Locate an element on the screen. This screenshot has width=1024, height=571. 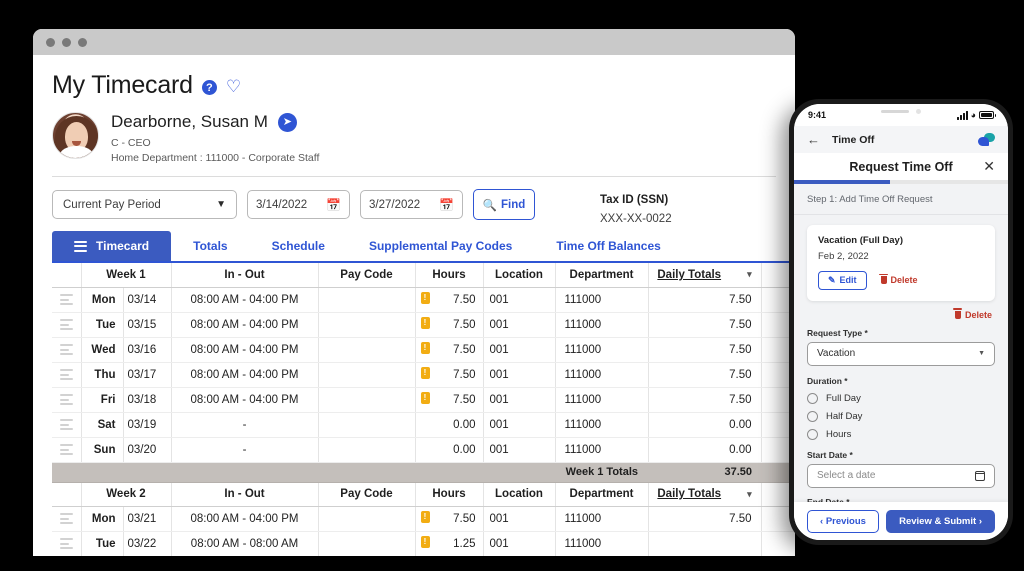
next-employee-arrow-icon: ➤ is located at coordinates (287, 122).